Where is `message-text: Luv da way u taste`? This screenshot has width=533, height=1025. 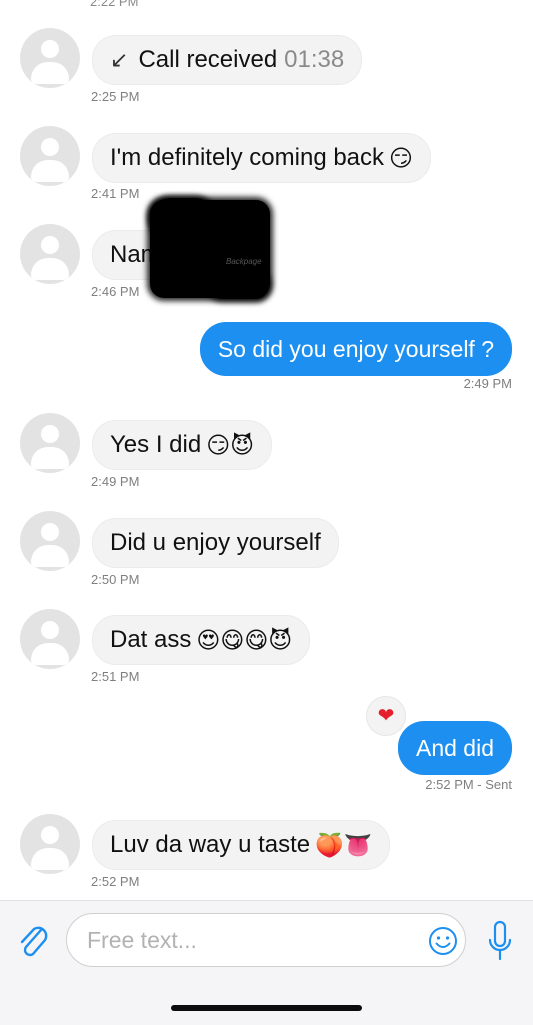 message-text: Luv da way u taste is located at coordinates (210, 844).